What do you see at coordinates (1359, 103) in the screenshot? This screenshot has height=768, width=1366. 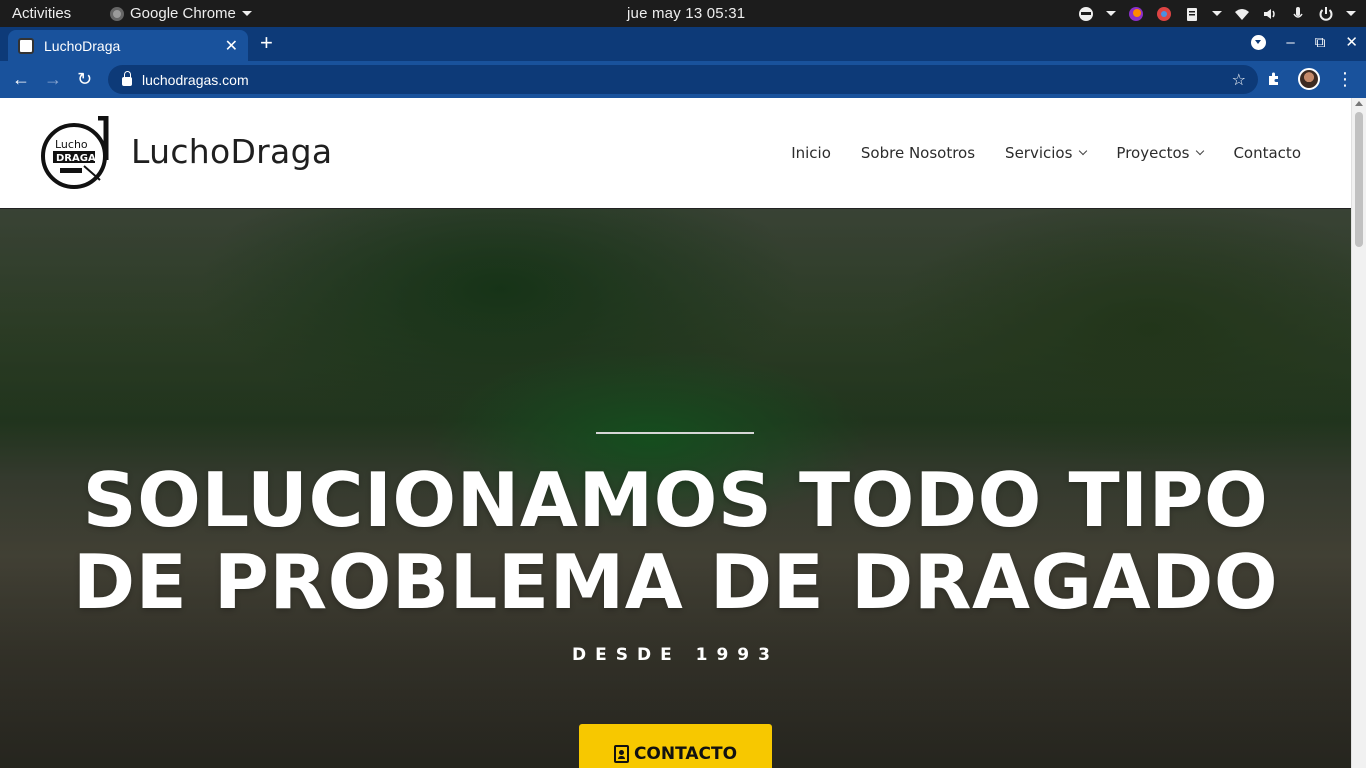 I see `scroll-up-icon` at bounding box center [1359, 103].